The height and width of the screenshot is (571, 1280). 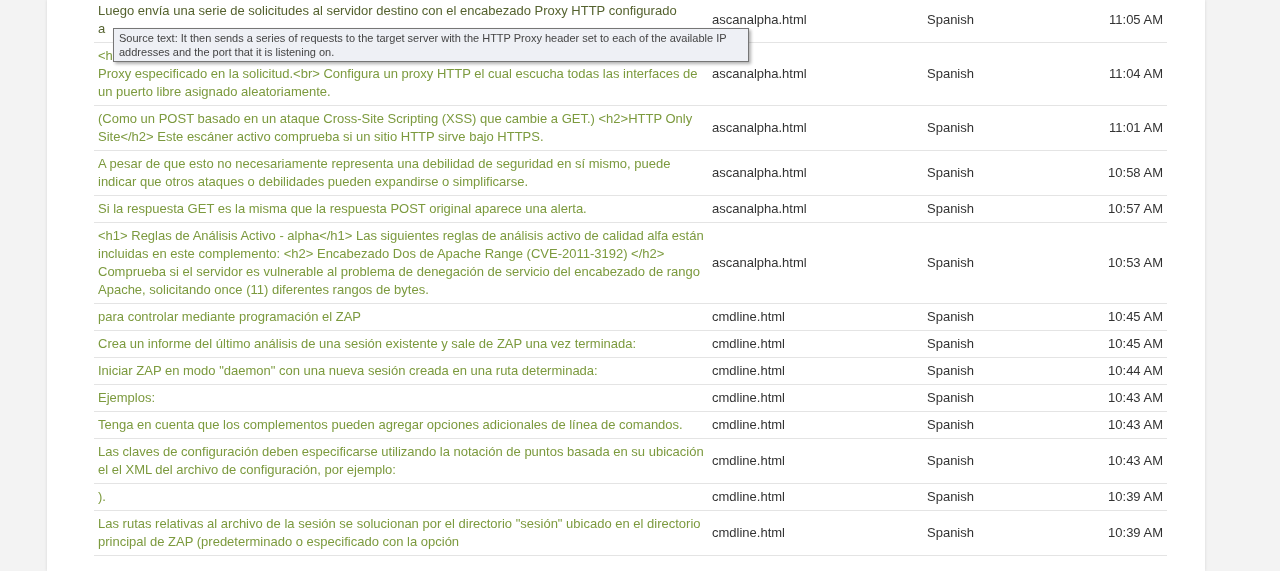 I want to click on source-text-cell: Las rutas relativas al archivo de la sesión se solucionan por el directorio "sesión" ubicado en el directorio principal de ZAP (predeterminado o especificado con la opción, so click(x=401, y=533).